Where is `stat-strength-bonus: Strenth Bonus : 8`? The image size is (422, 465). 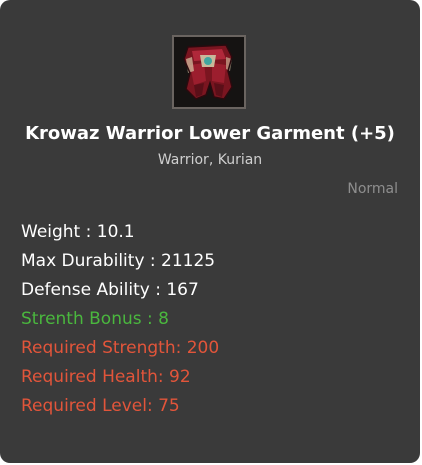
stat-strength-bonus: Strenth Bonus : 8 is located at coordinates (95, 319).